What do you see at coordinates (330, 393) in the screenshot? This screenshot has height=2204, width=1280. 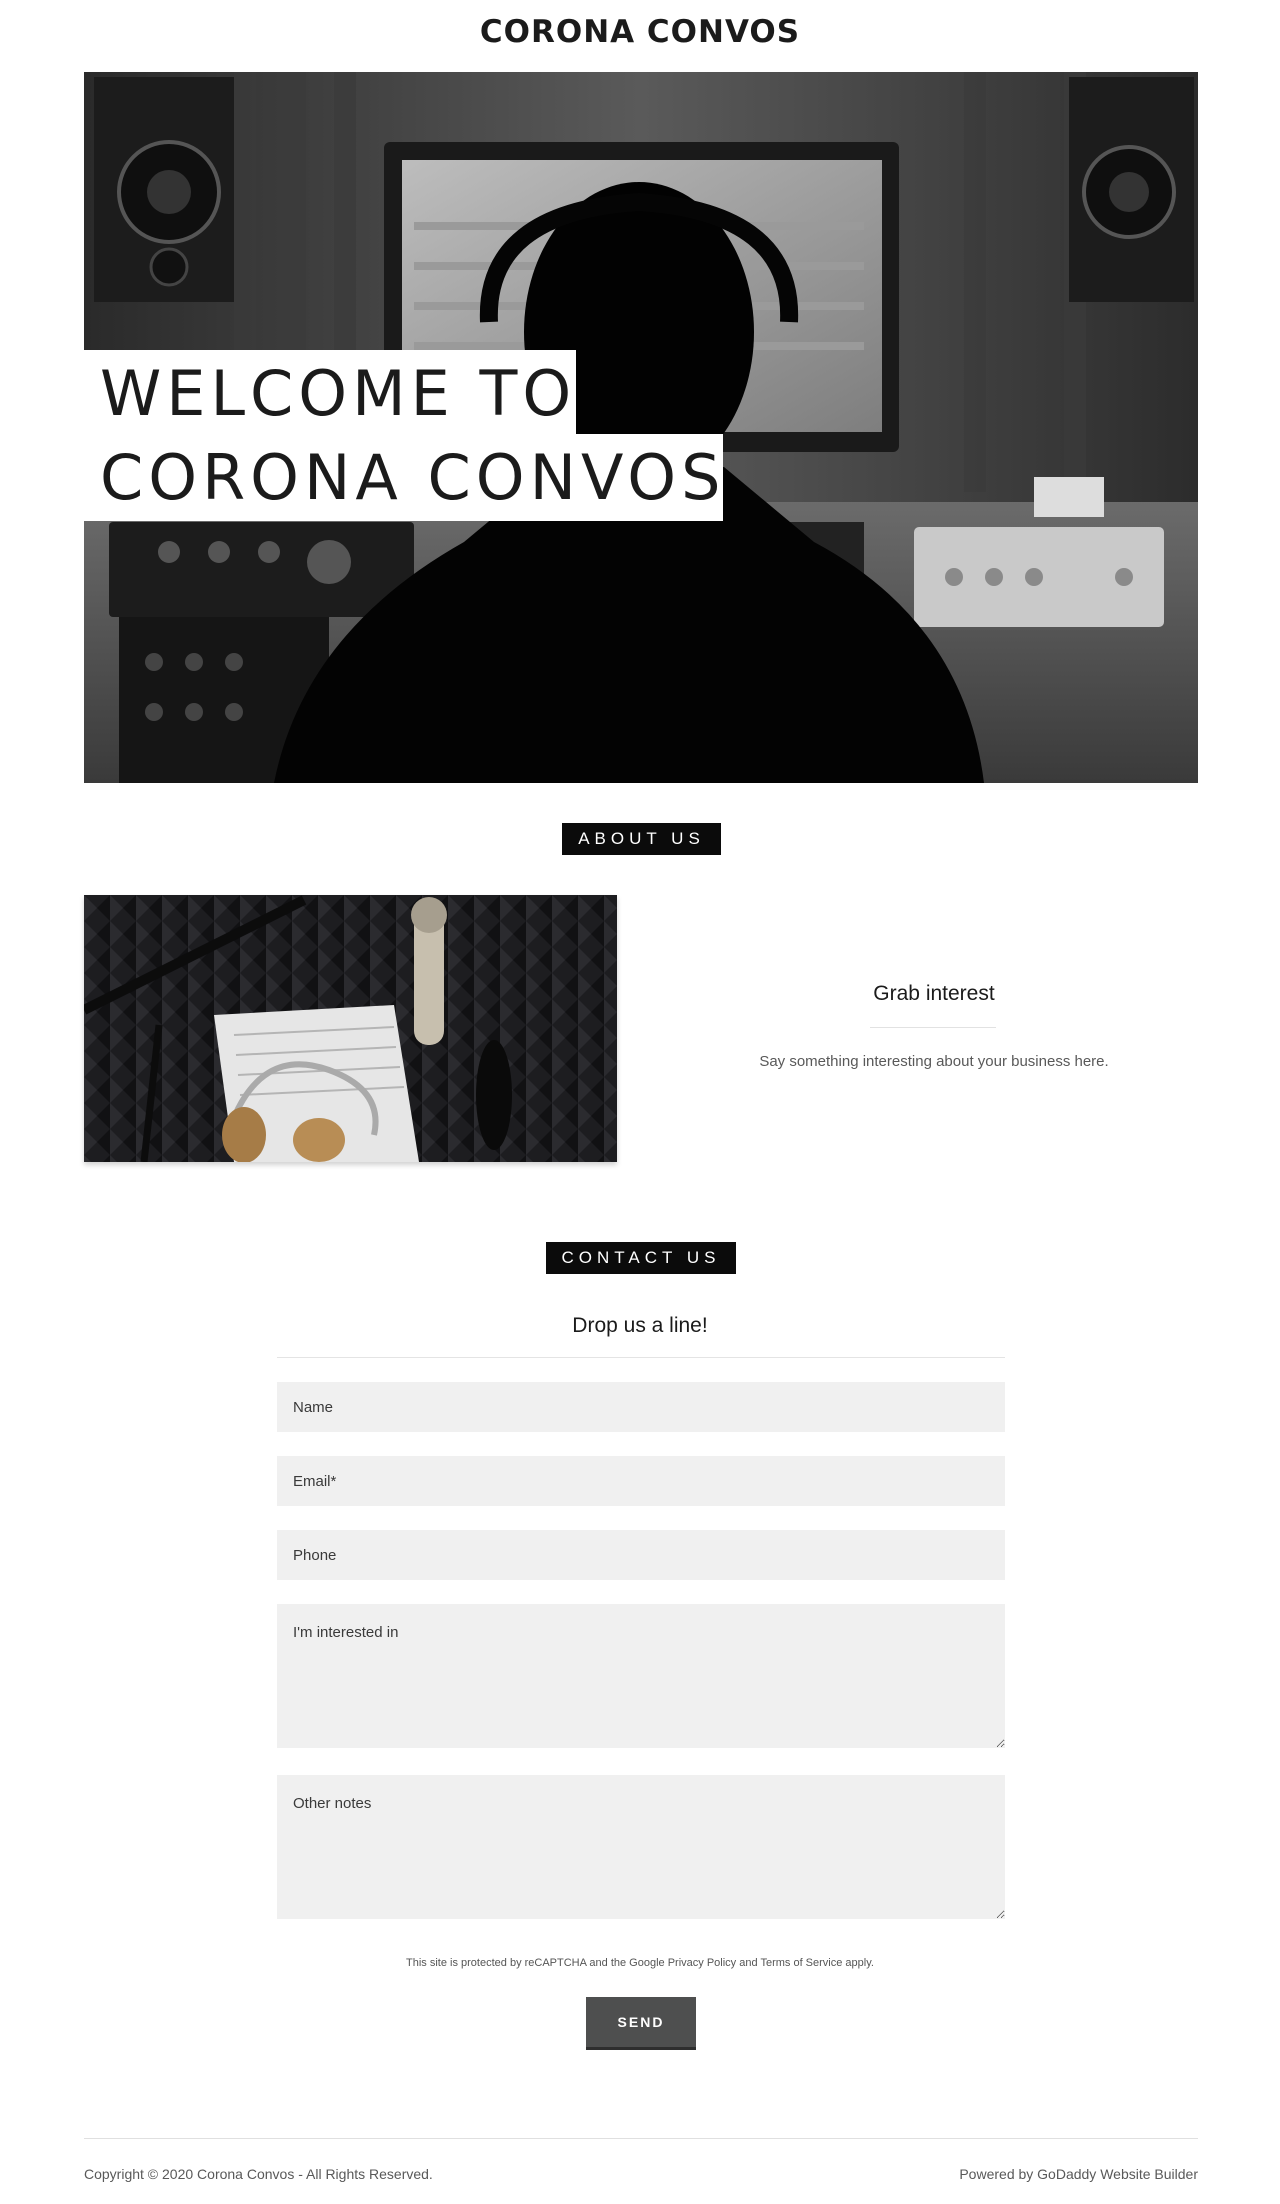 I see `hero-headline-line-1: WELCOME TO` at bounding box center [330, 393].